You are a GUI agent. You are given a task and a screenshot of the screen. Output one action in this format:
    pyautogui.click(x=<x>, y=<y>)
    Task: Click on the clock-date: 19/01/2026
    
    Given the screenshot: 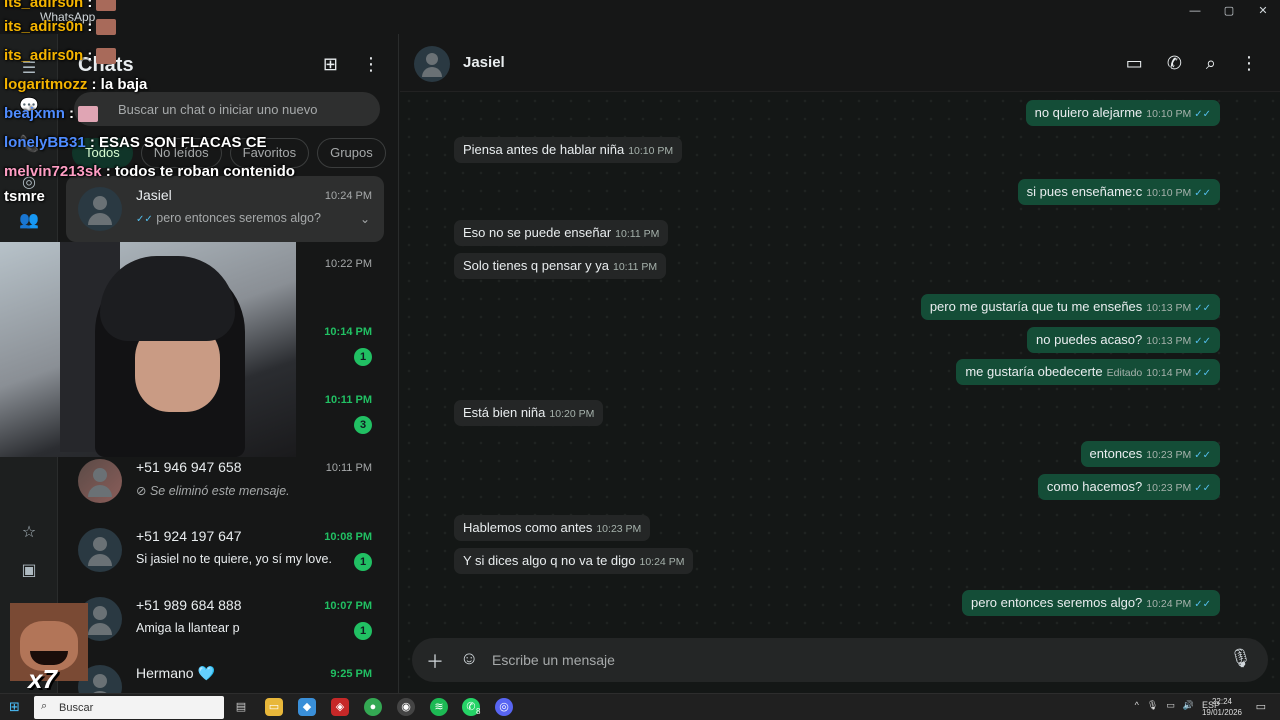 What is the action you would take?
    pyautogui.click(x=1221, y=712)
    